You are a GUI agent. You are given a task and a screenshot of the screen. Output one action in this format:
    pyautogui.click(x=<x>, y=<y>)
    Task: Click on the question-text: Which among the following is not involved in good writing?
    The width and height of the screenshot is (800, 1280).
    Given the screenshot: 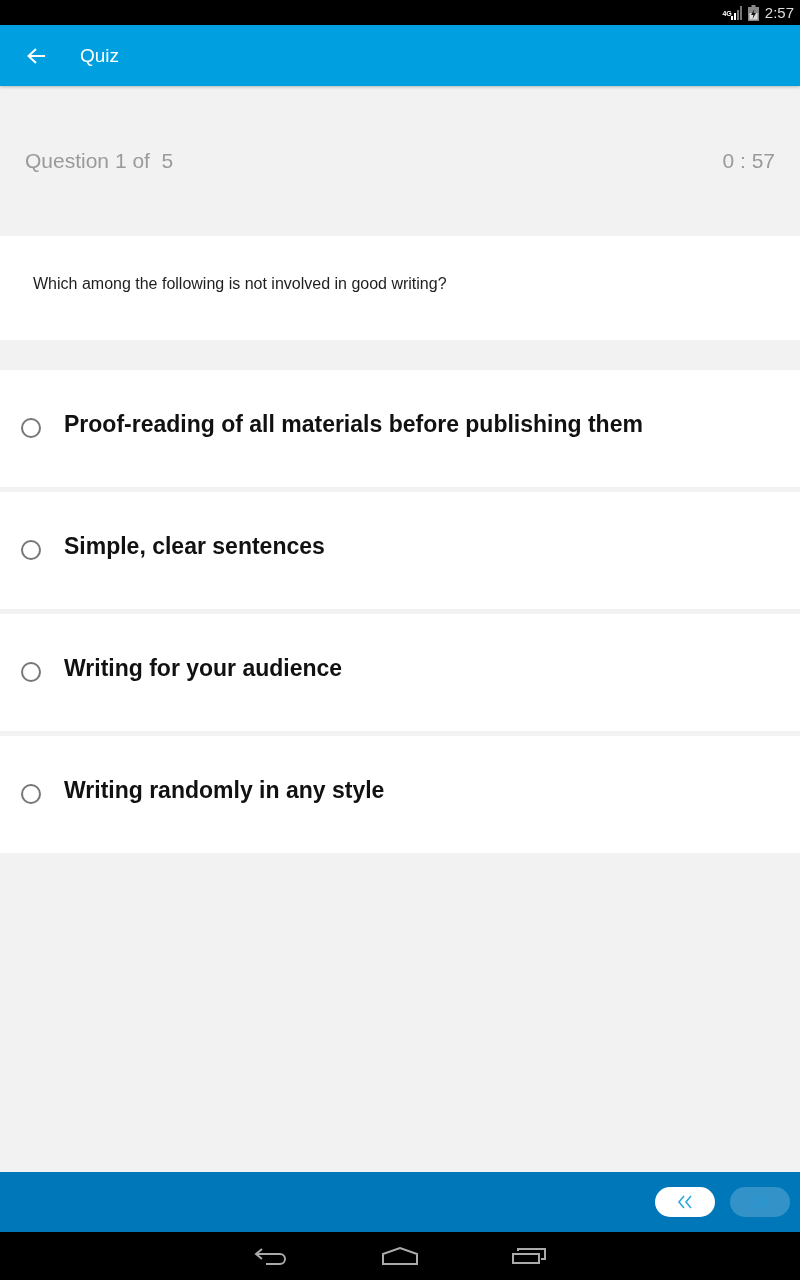 What is the action you would take?
    pyautogui.click(x=240, y=284)
    